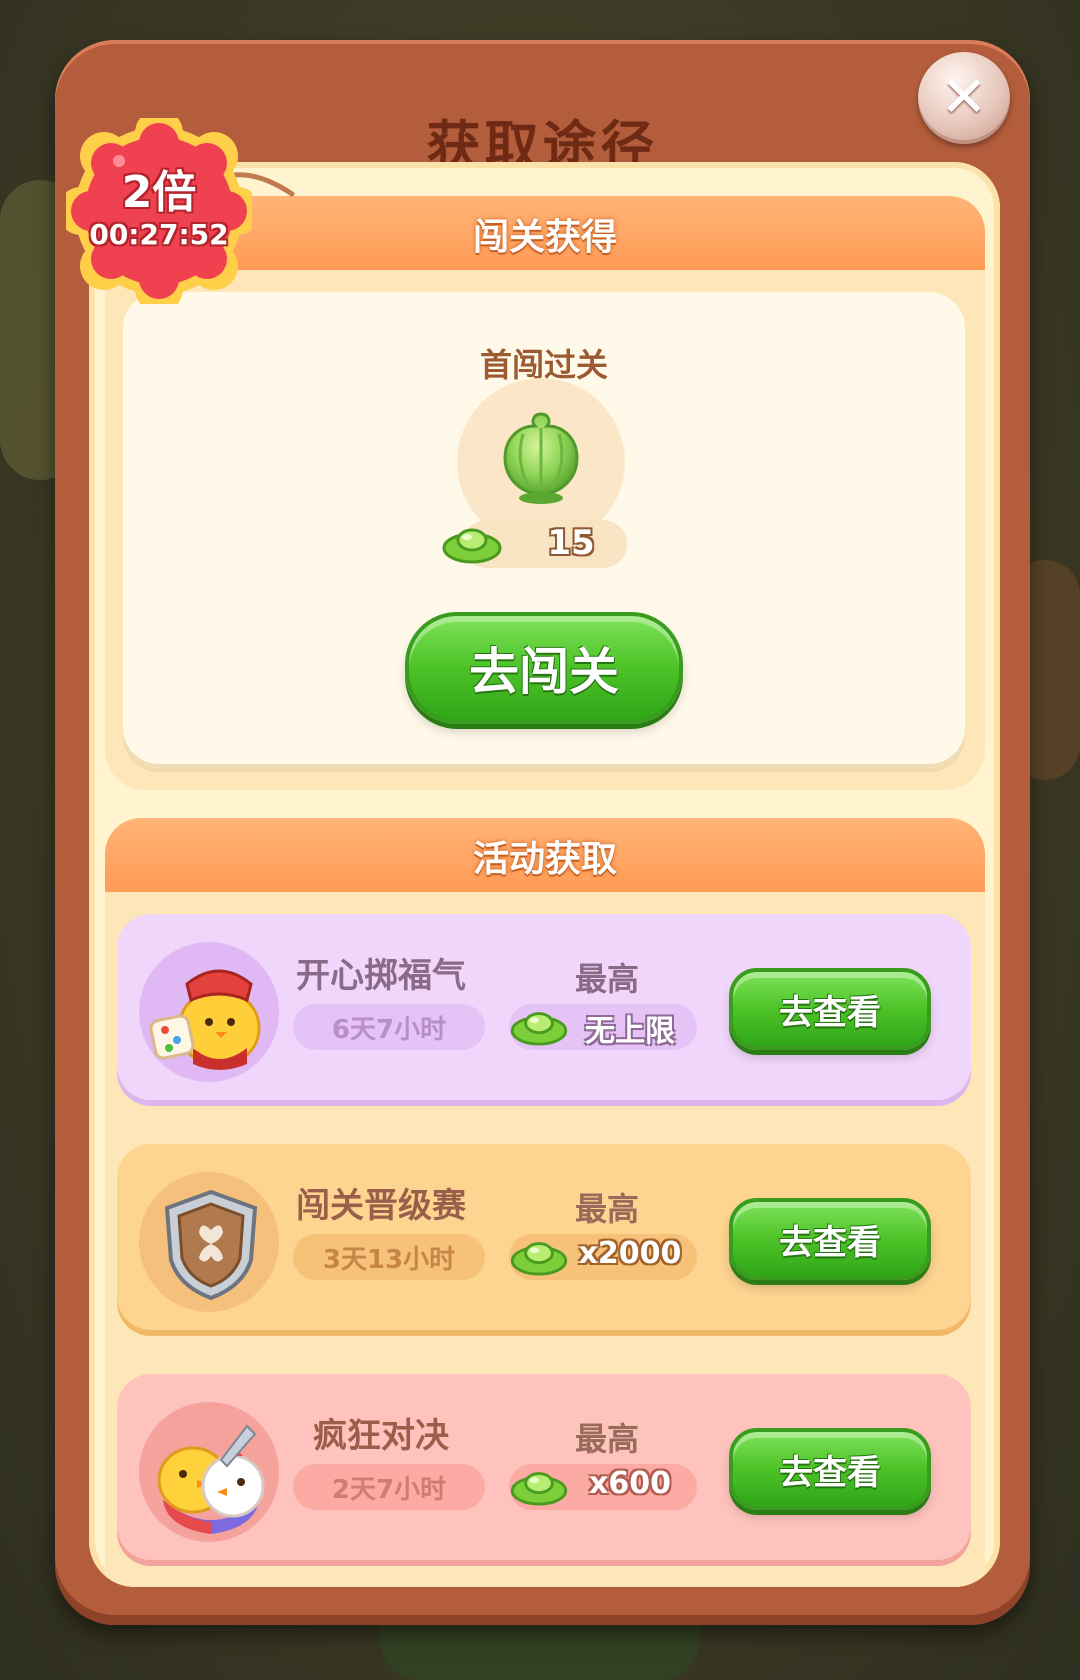 The image size is (1080, 1680). I want to click on badge-multiplier: 2倍, so click(159, 192).